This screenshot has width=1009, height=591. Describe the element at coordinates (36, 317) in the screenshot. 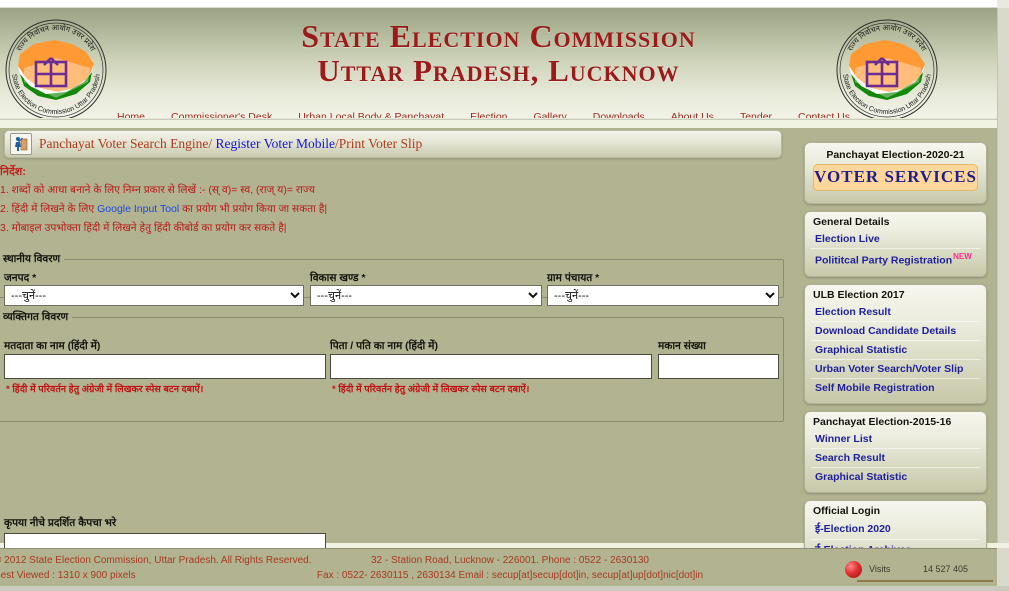

I see `personal-details-legend: व्यक्तिगत विवरण` at that location.